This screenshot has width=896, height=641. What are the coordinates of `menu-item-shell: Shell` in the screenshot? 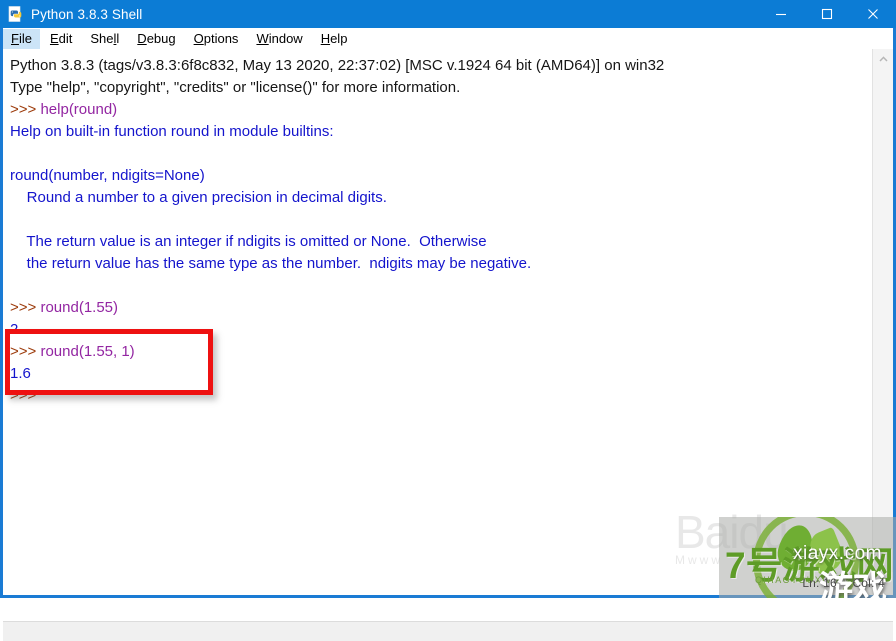 It's located at (104, 39).